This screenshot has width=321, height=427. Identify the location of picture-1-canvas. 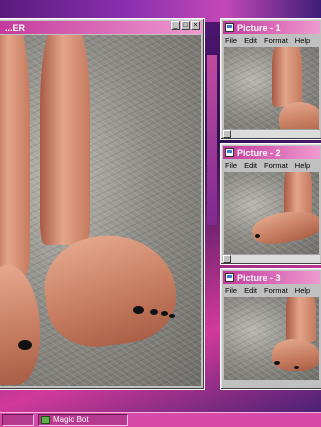
(271, 88).